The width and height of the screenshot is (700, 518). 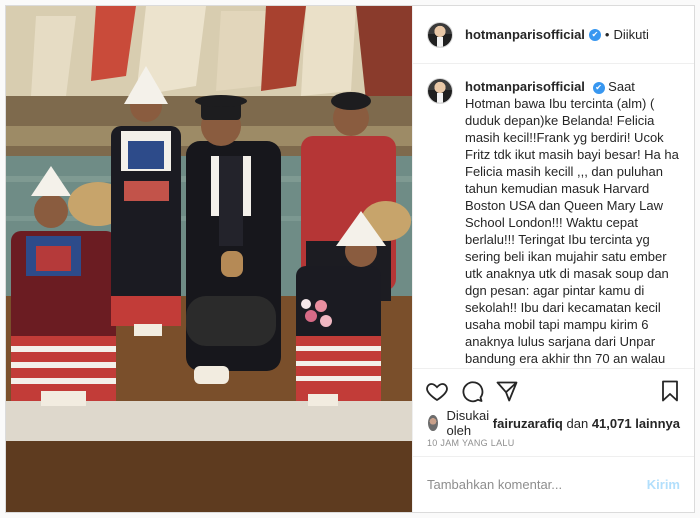 What do you see at coordinates (657, 423) in the screenshot?
I see `likes-suffix: lainnya` at bounding box center [657, 423].